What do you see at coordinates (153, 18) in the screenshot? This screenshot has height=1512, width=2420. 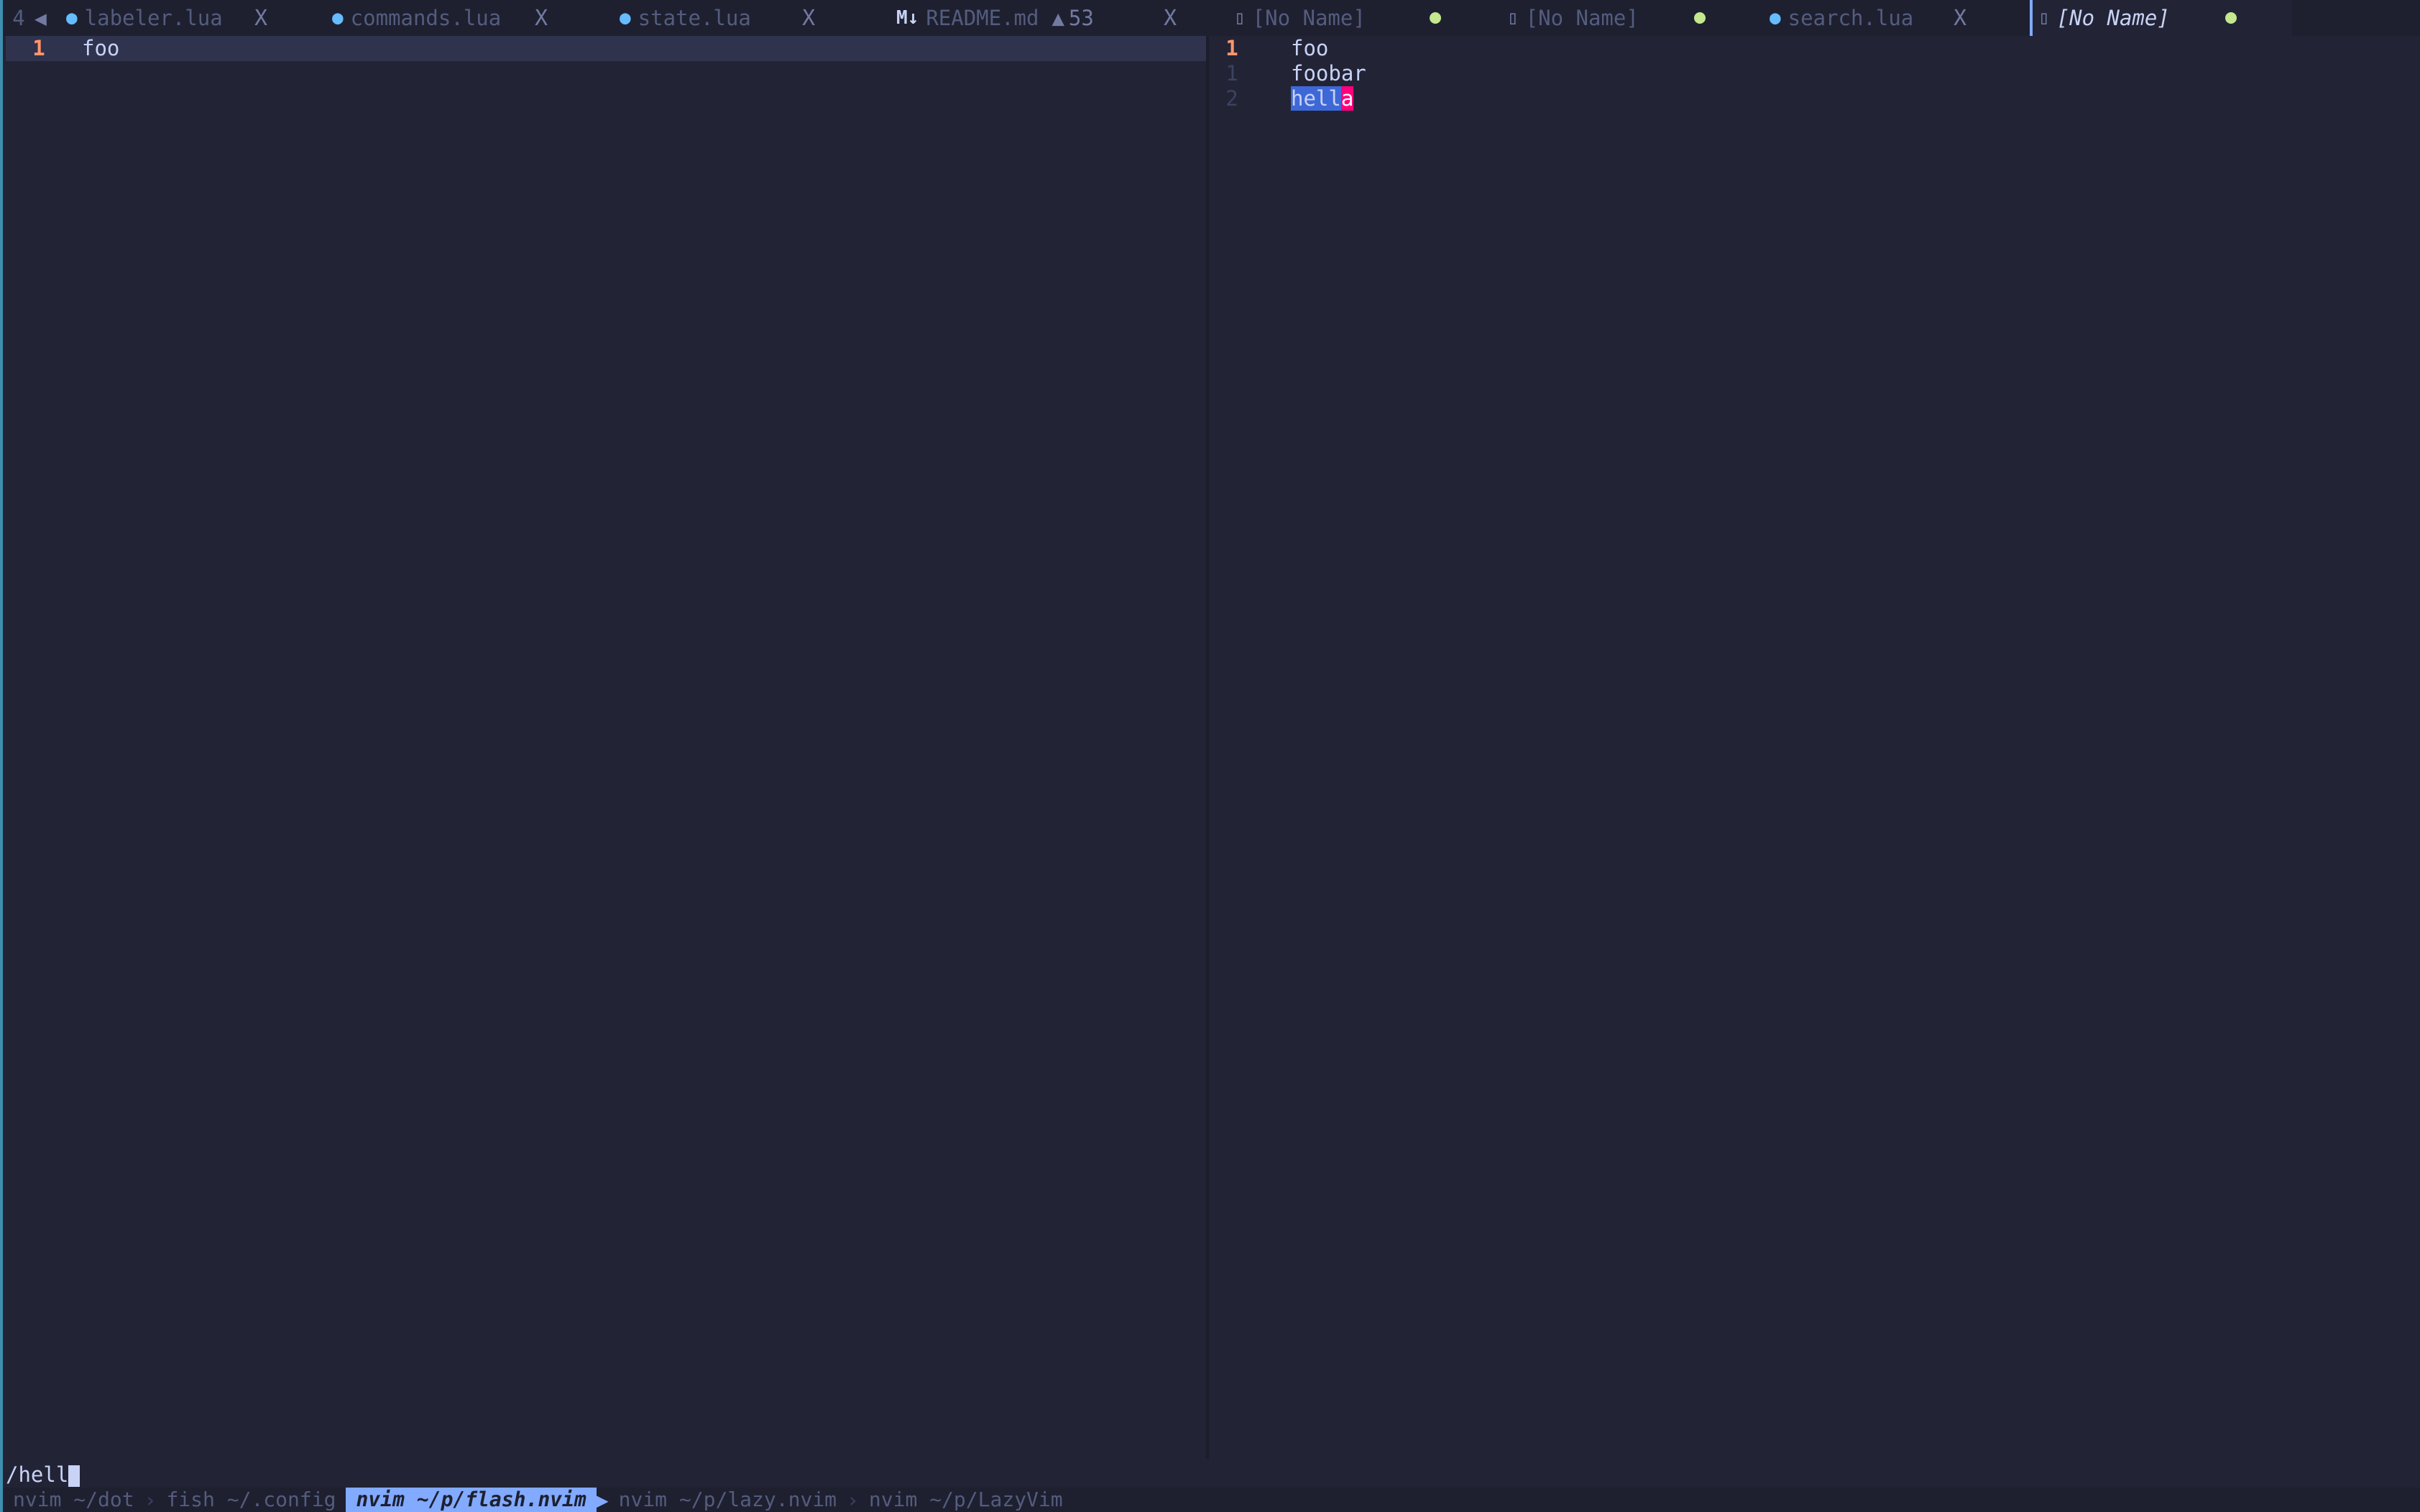 I see `tab-label: labeler.lua` at bounding box center [153, 18].